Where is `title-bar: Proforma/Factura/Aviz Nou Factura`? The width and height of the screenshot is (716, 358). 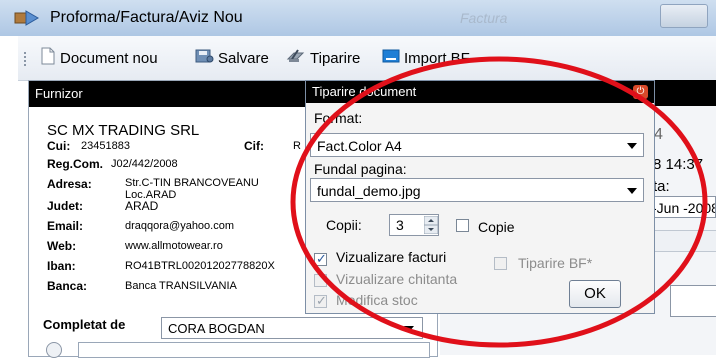
title-bar: Proforma/Factura/Aviz Nou Factura is located at coordinates (358, 18).